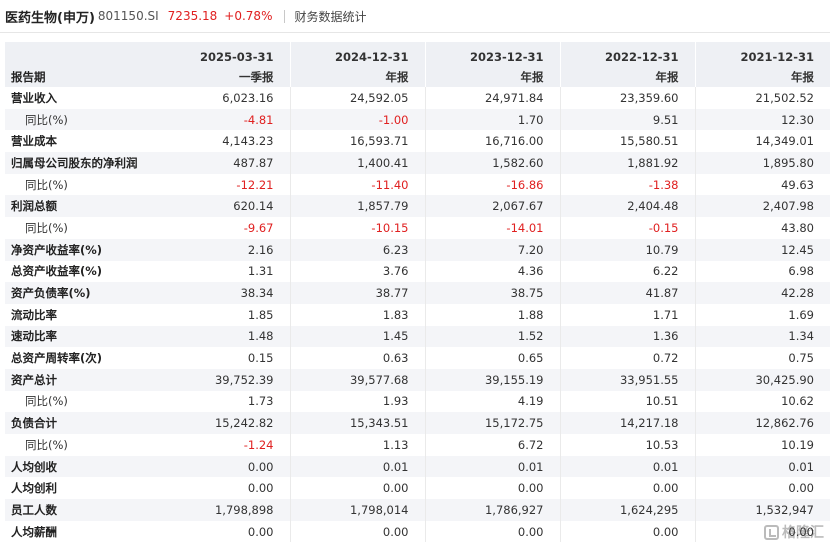 This screenshot has height=548, width=830. I want to click on value-cell: 38.77, so click(357, 293).